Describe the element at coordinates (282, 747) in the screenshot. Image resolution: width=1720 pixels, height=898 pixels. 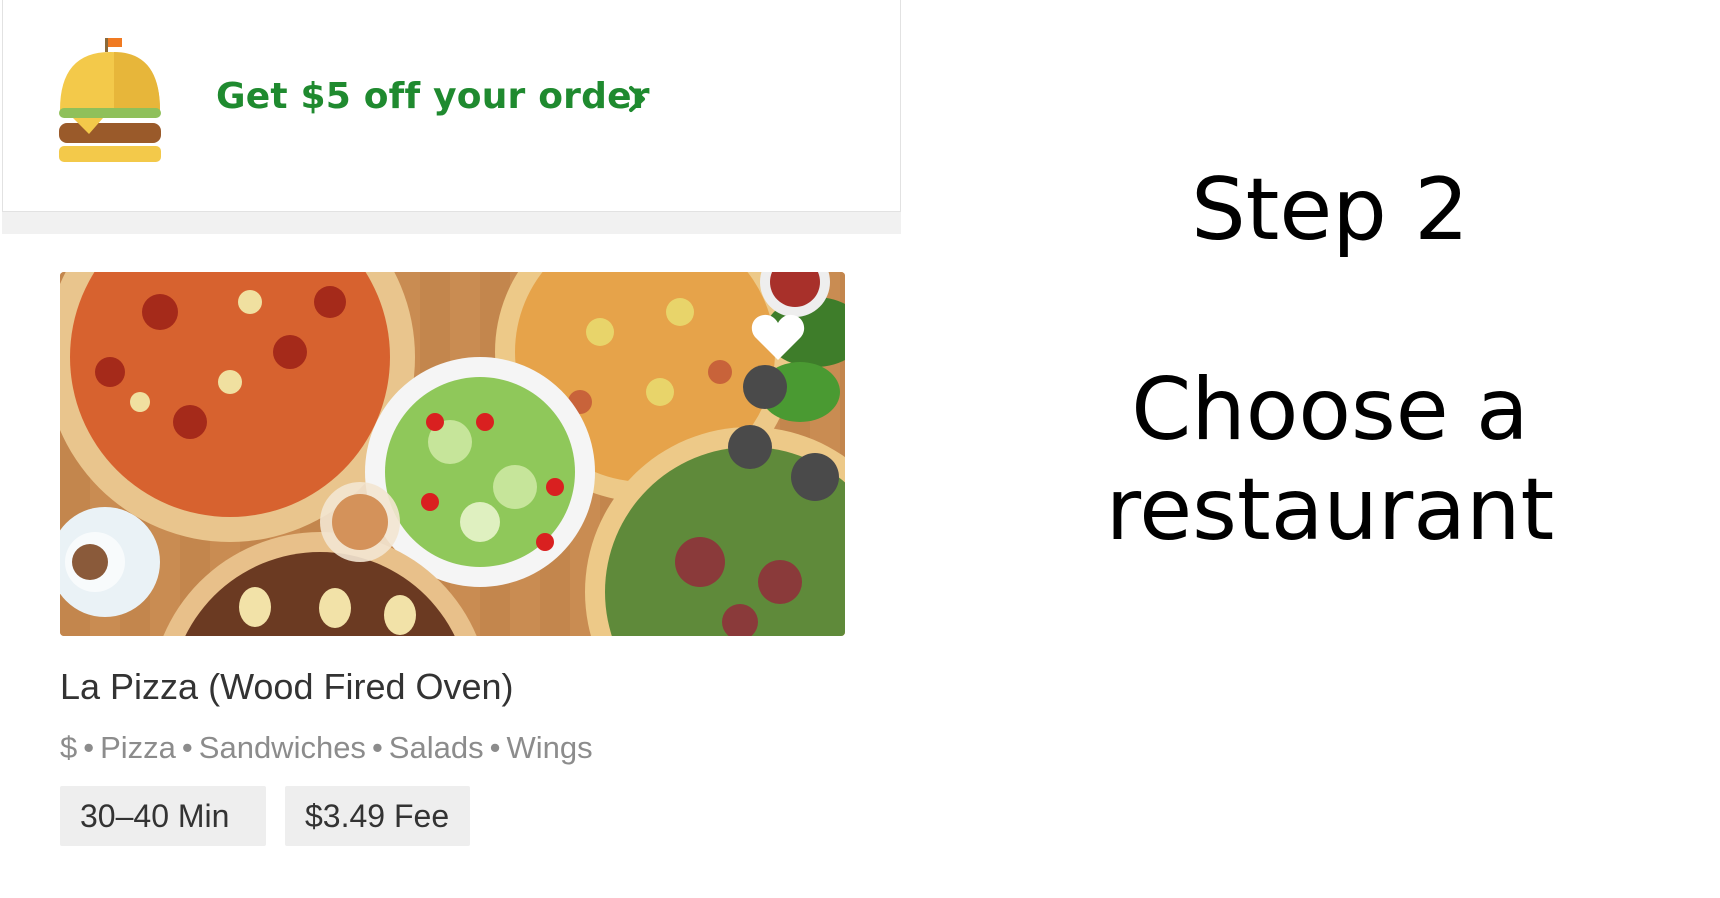
I see `category: Sandwiches` at that location.